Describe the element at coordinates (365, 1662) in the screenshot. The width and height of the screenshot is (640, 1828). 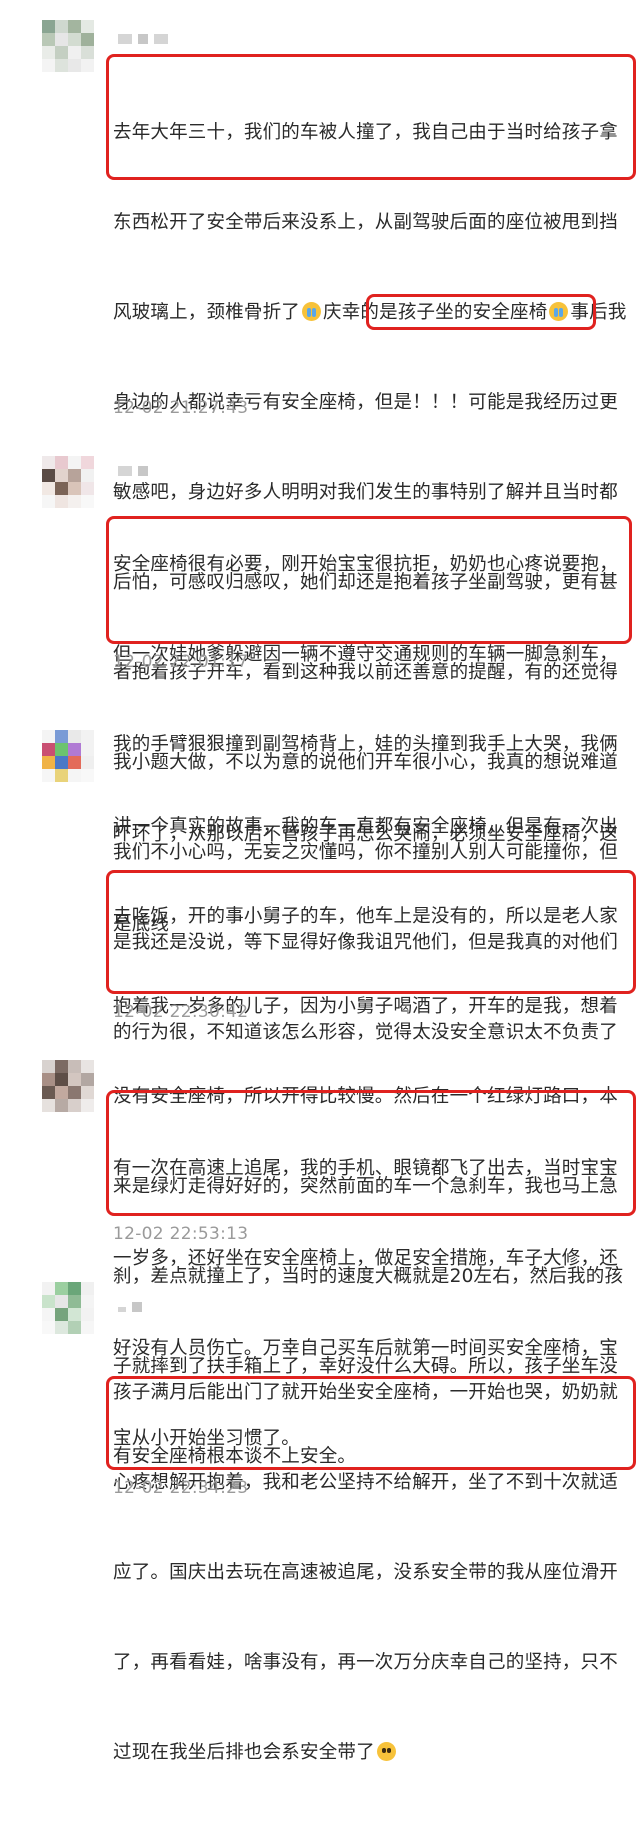
I see `comment-line: 了，再看看娃，啥事没有，再一次万分庆幸自己的坚持，只不` at that location.